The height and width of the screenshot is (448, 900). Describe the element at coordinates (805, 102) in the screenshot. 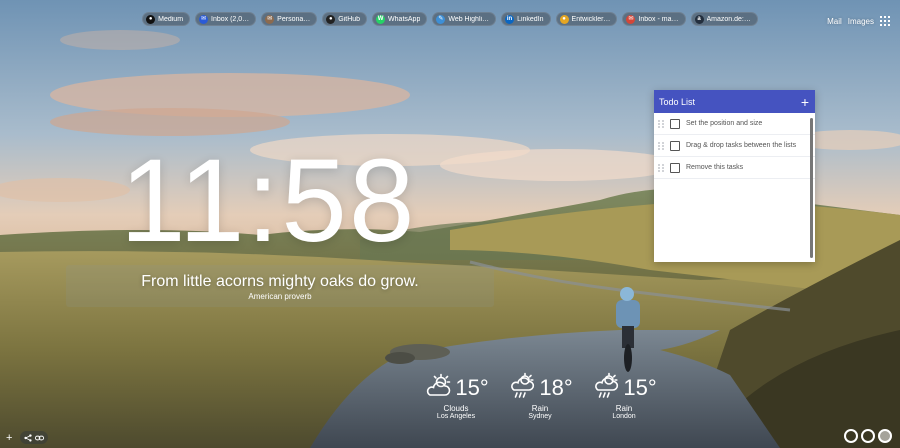

I see `add-task-button: +` at that location.